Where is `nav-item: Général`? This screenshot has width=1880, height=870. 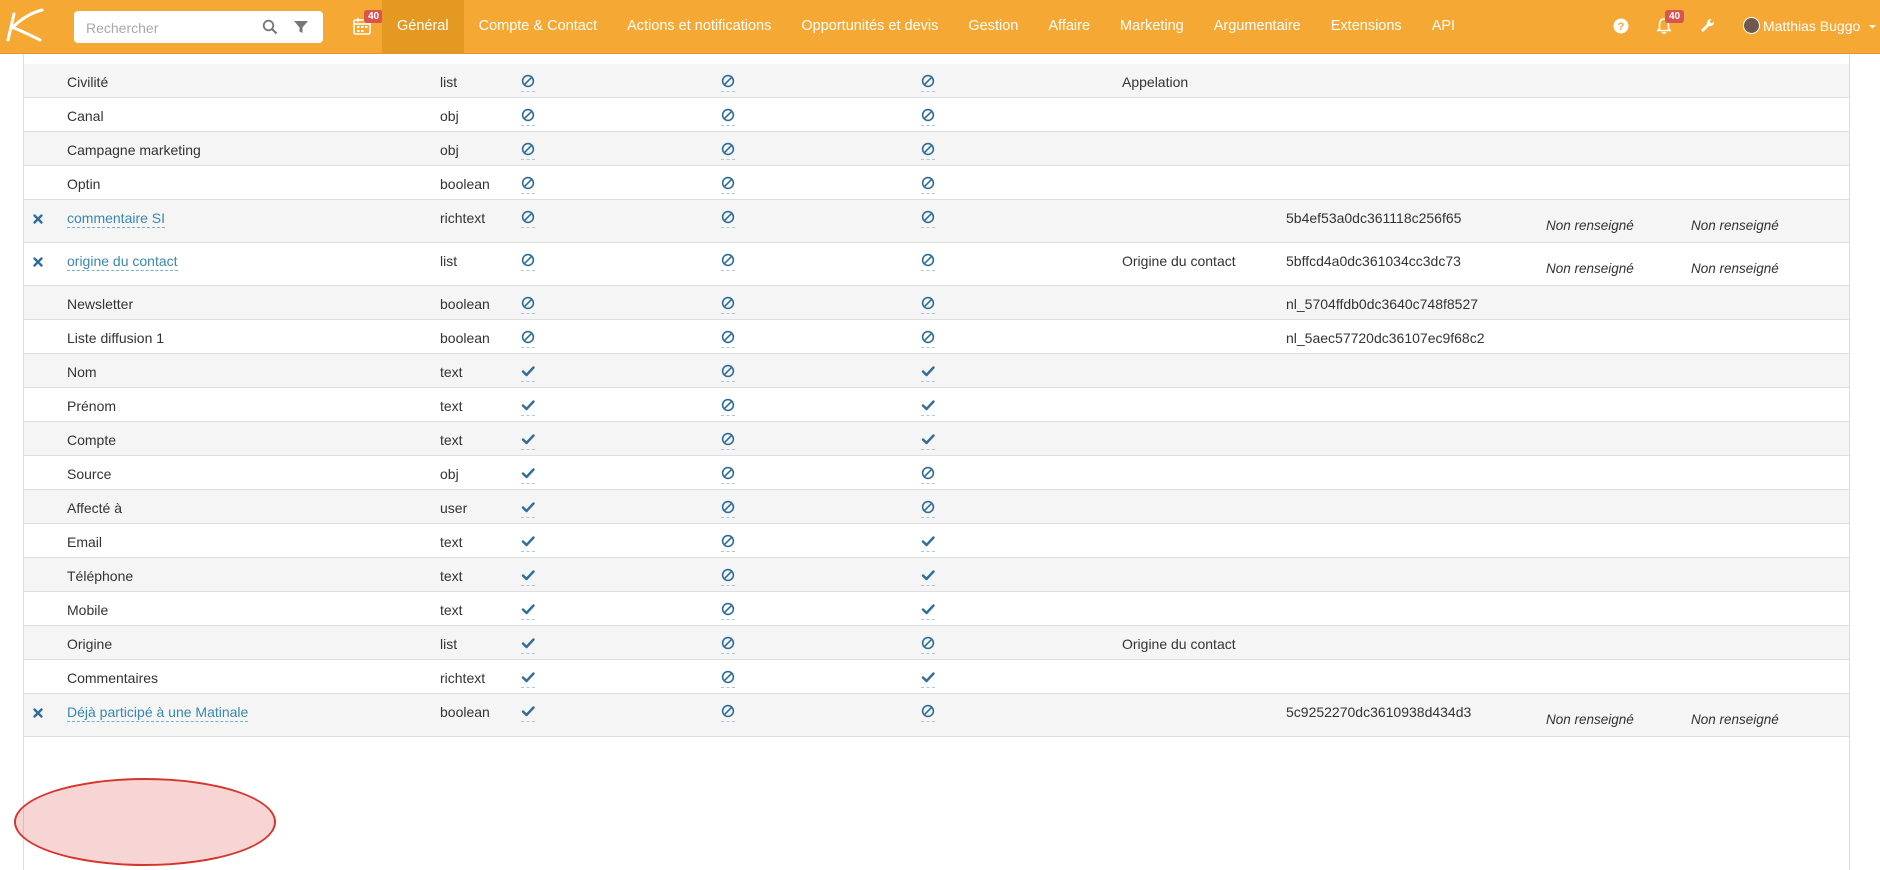
nav-item: Général is located at coordinates (423, 26).